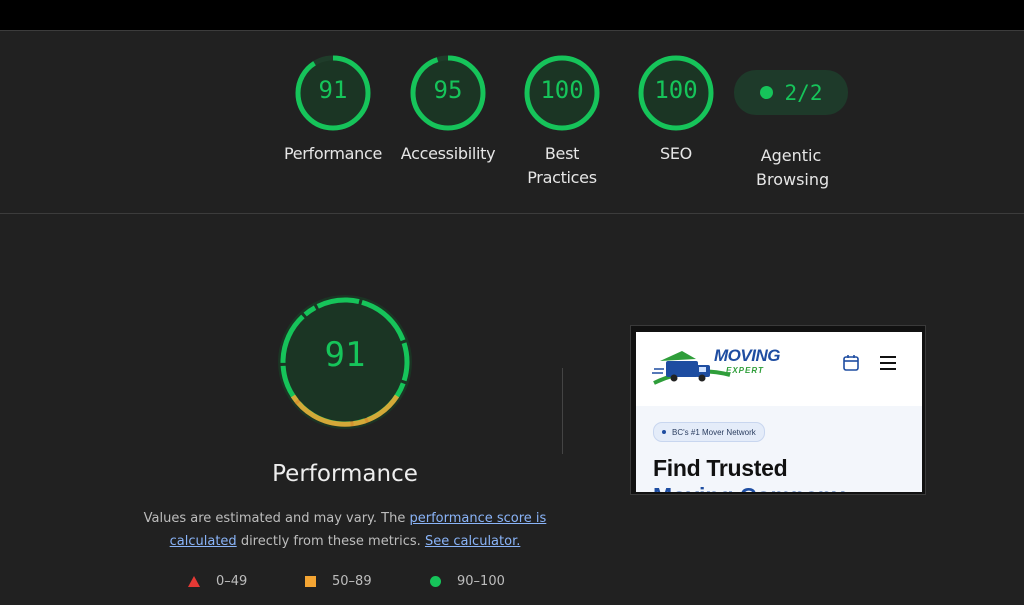 This screenshot has height=605, width=1024. Describe the element at coordinates (448, 153) in the screenshot. I see `gauge-label: Accessibility` at that location.